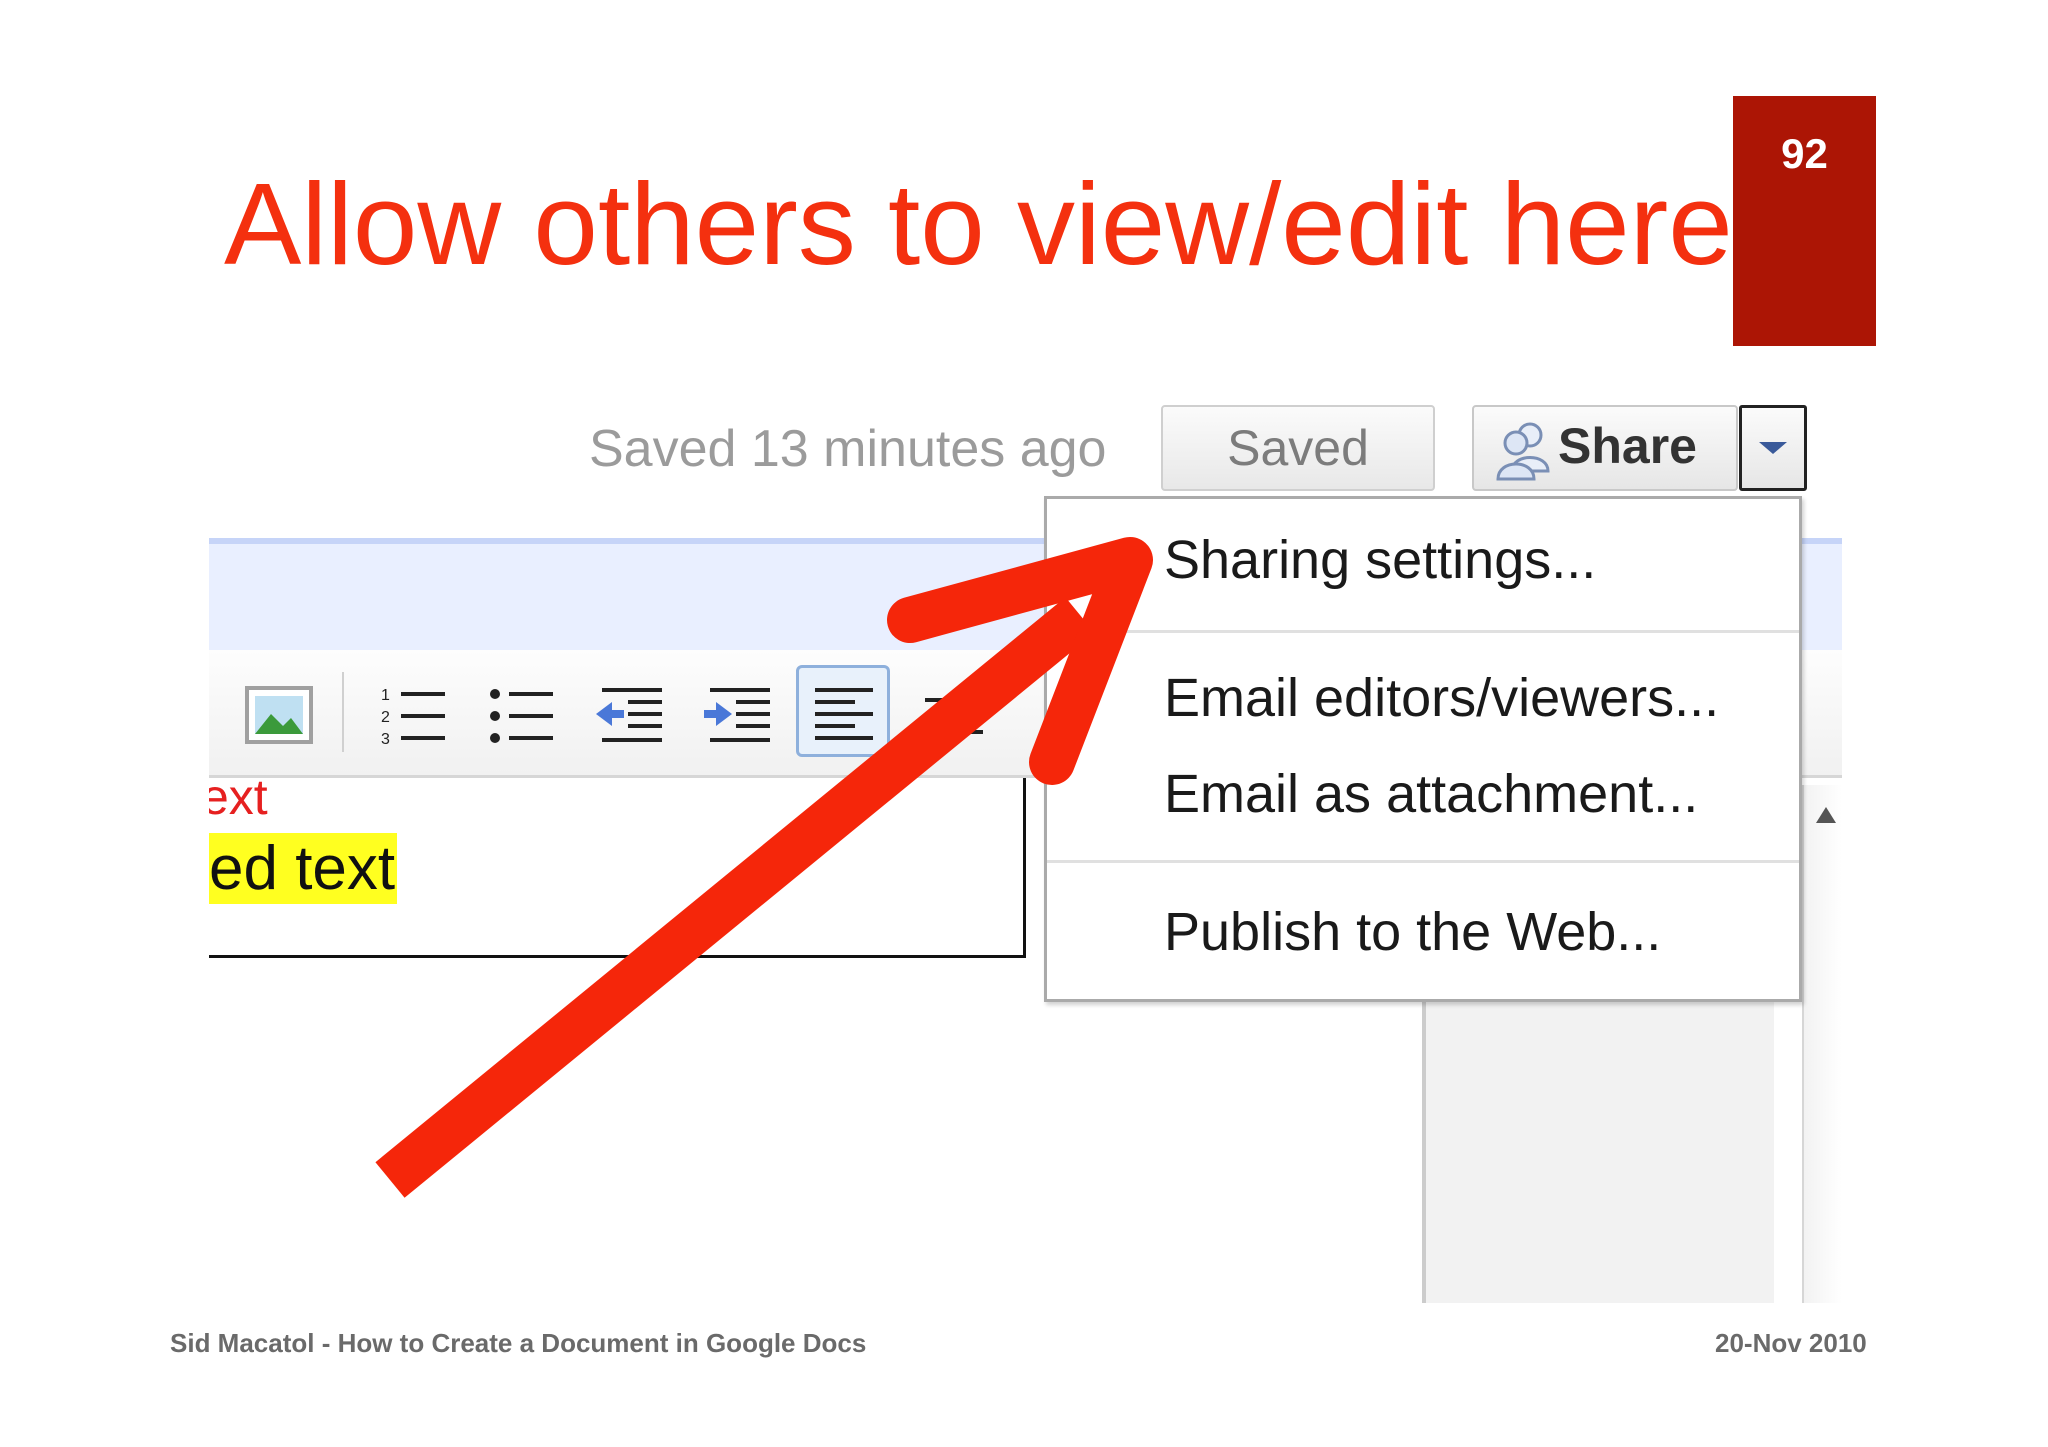 The height and width of the screenshot is (1447, 2048). I want to click on page-number: 92, so click(1804, 153).